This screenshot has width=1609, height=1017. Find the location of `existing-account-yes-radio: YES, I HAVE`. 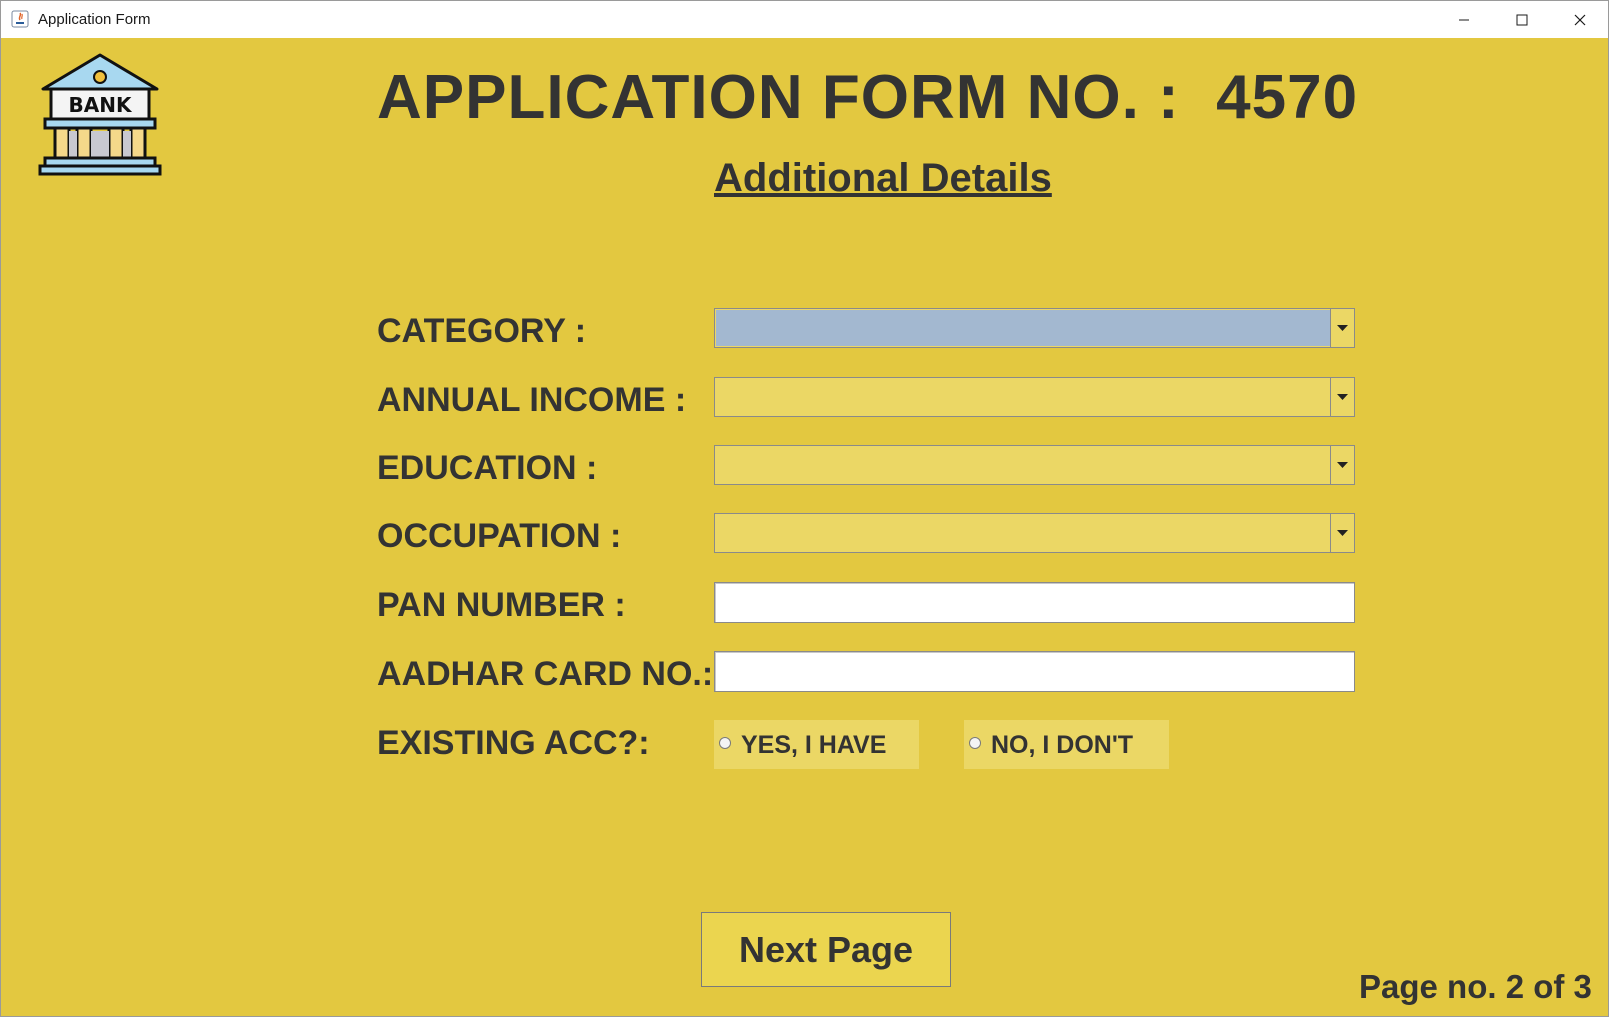

existing-account-yes-radio: YES, I HAVE is located at coordinates (816, 744).